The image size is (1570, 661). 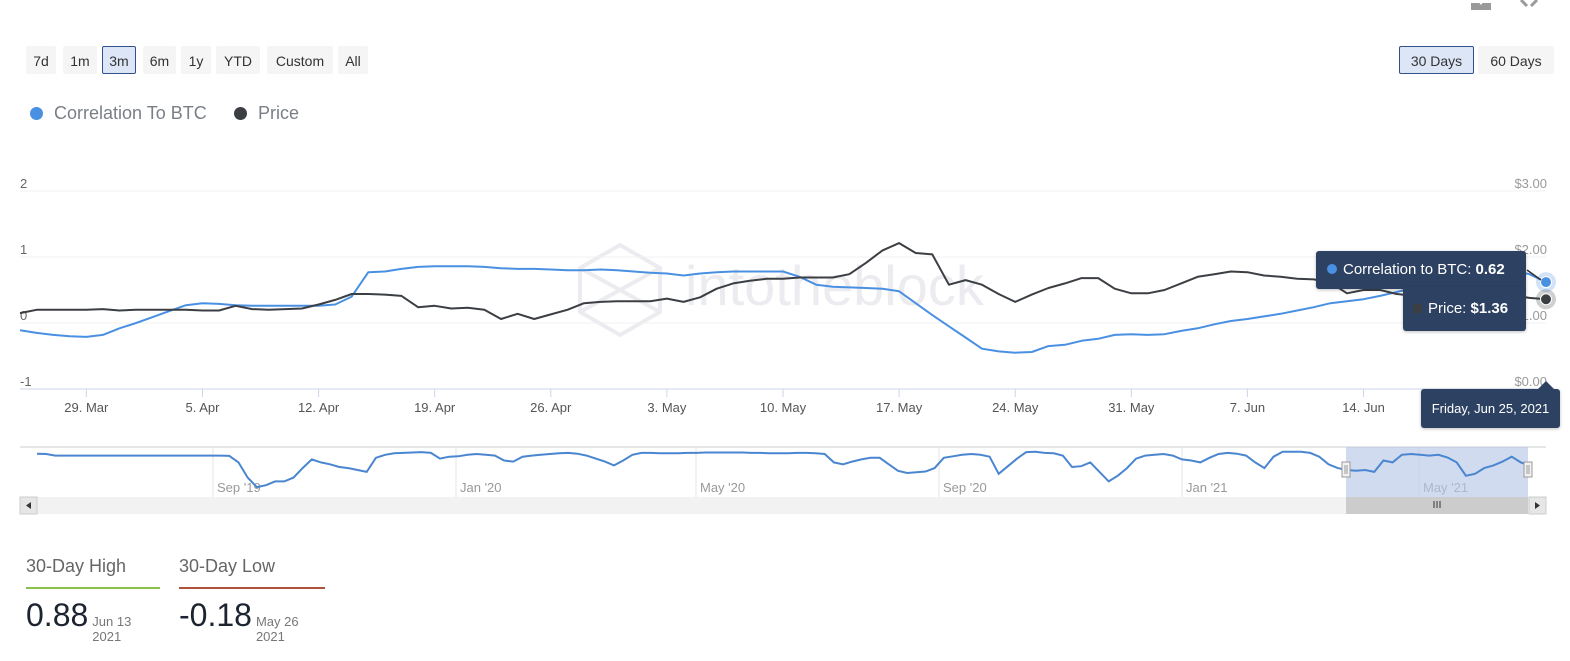 I want to click on x-tick-label: 12. Apr, so click(x=319, y=407).